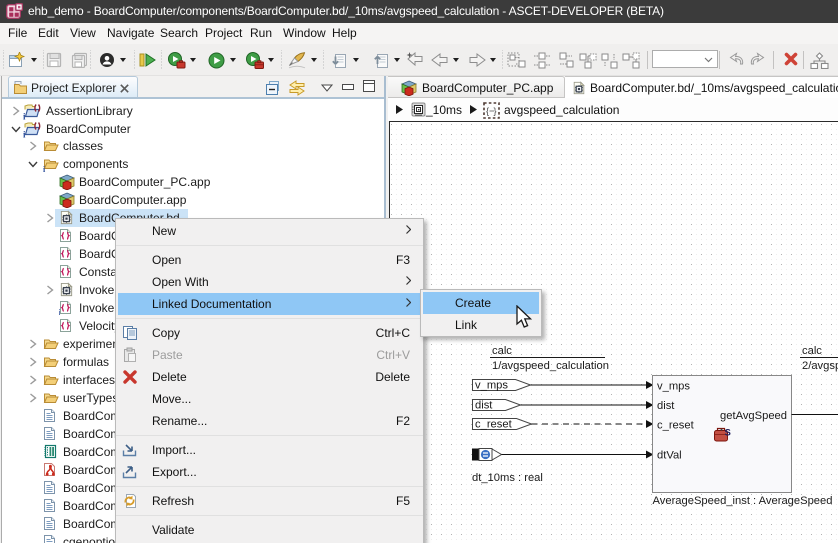 The height and width of the screenshot is (543, 838). What do you see at coordinates (507, 478) in the screenshot?
I see `svg-text: dt_10ms : real` at bounding box center [507, 478].